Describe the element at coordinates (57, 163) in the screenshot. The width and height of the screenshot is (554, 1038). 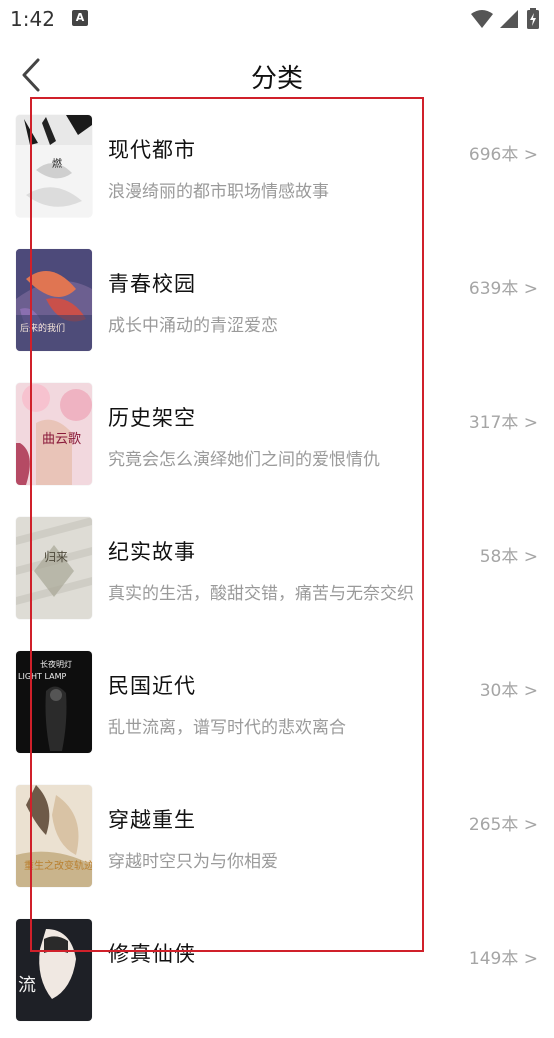
I see `svg-text: 燃` at that location.